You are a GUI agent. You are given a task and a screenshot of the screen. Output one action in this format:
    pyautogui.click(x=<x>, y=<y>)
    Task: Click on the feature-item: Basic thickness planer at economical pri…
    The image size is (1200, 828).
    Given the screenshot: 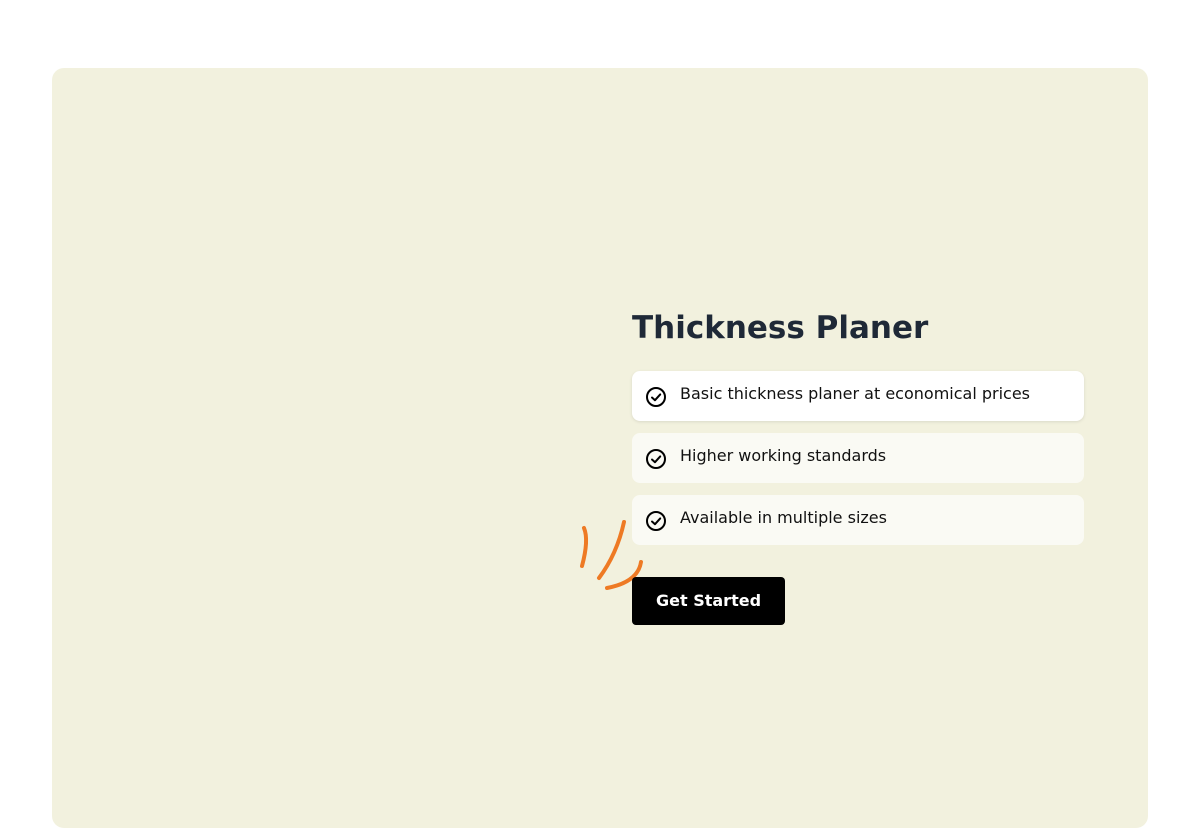 What is the action you would take?
    pyautogui.click(x=858, y=396)
    